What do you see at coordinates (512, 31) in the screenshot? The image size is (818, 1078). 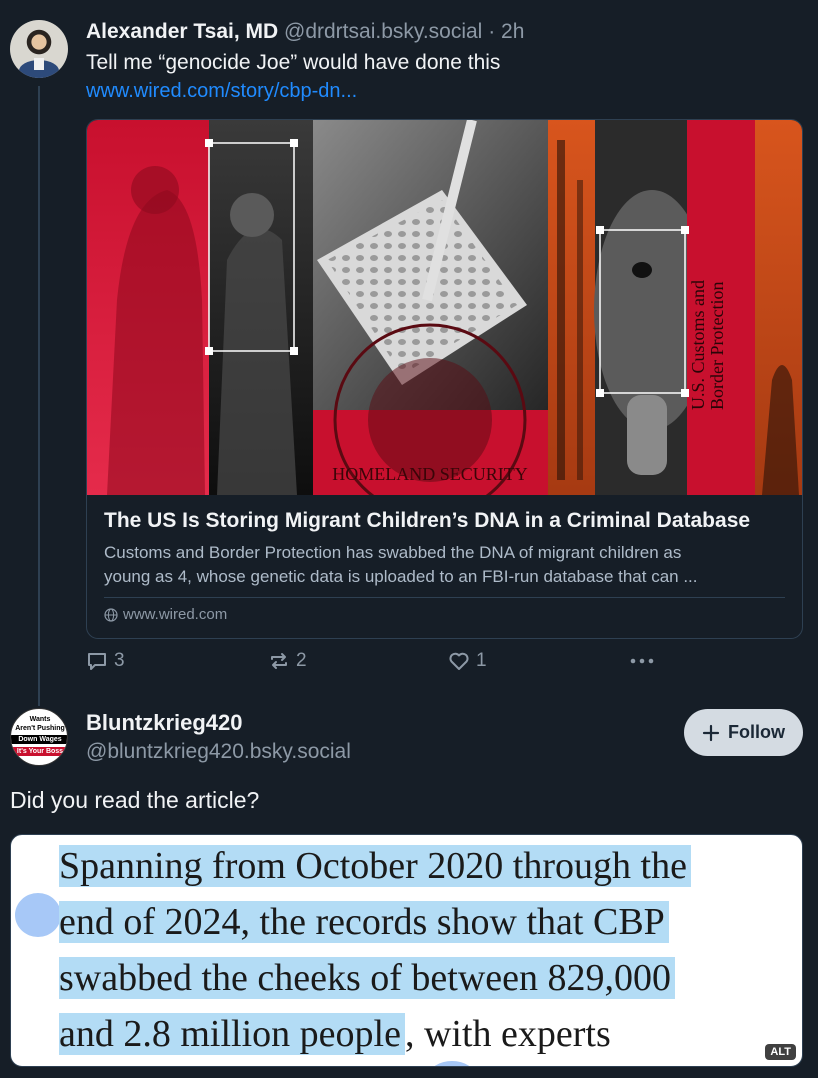 I see `post-time: 2h` at bounding box center [512, 31].